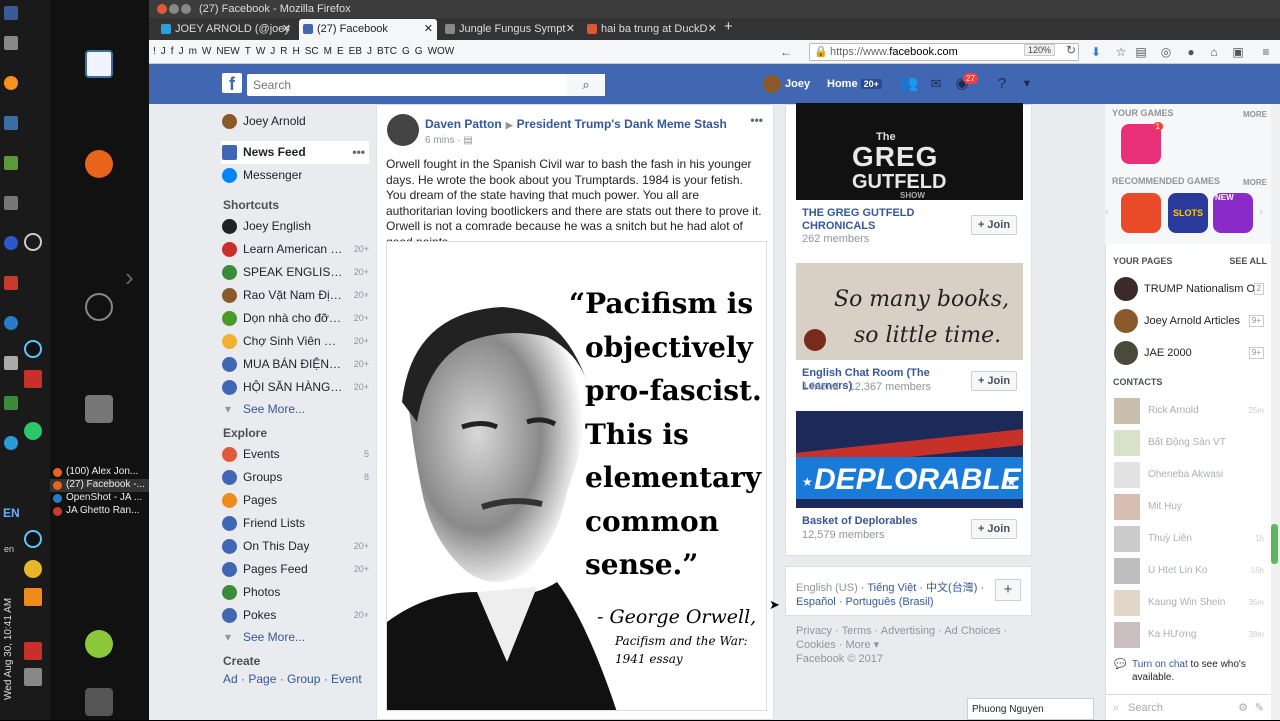 The height and width of the screenshot is (721, 1280). What do you see at coordinates (296, 51) in the screenshot?
I see `bookmark-item: H` at bounding box center [296, 51].